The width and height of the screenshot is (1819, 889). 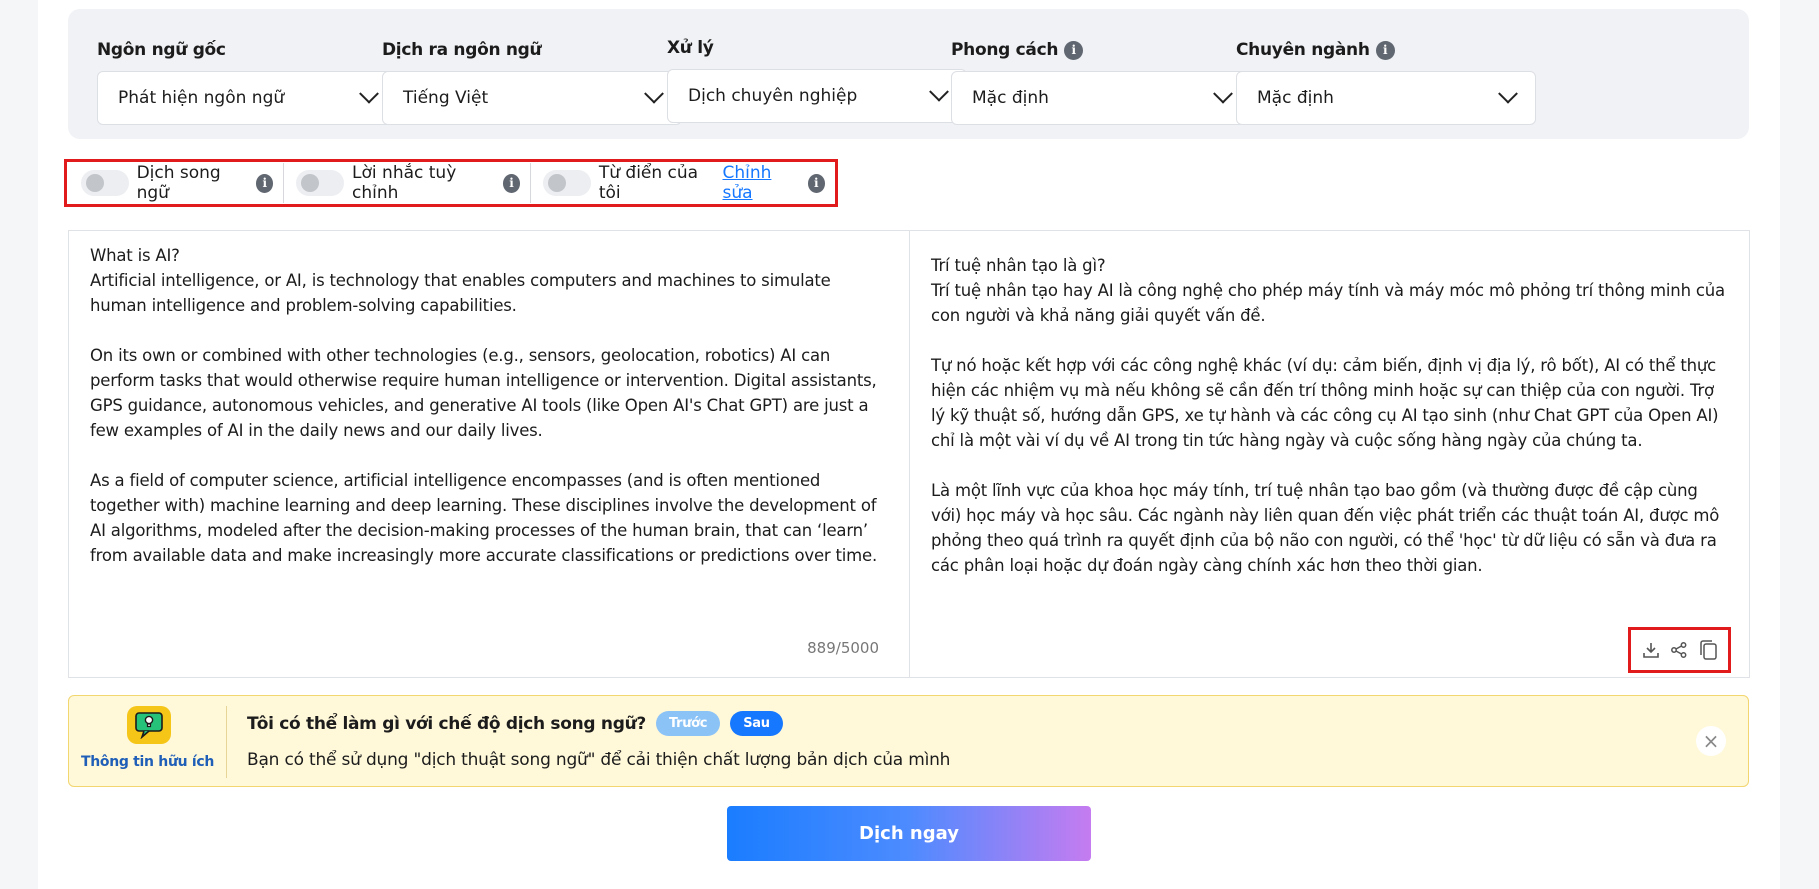 What do you see at coordinates (773, 96) in the screenshot?
I see `select-value: Dịch chuyên nghiệp` at bounding box center [773, 96].